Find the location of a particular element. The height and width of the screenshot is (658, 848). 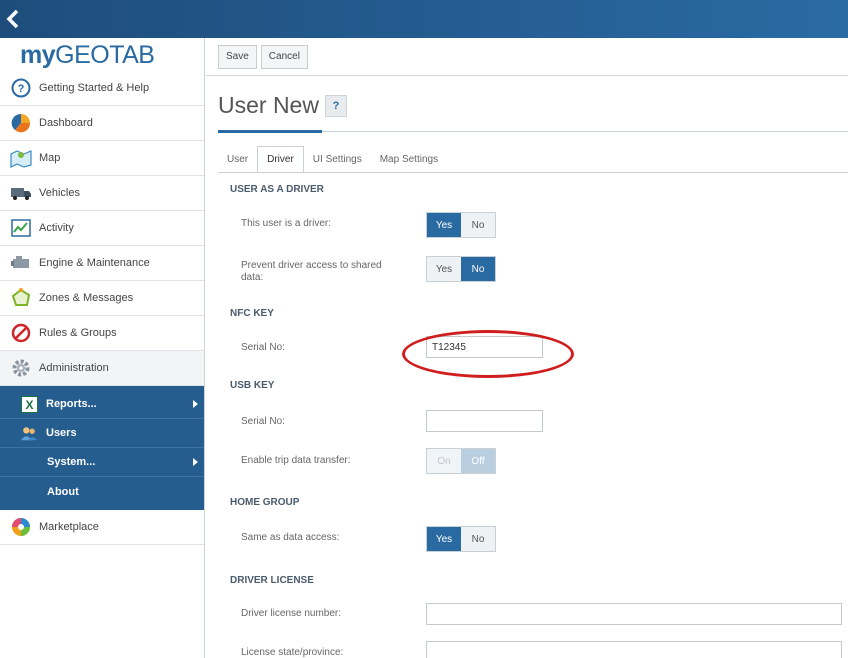

is-driver-toggle: Yes No is located at coordinates (461, 225).